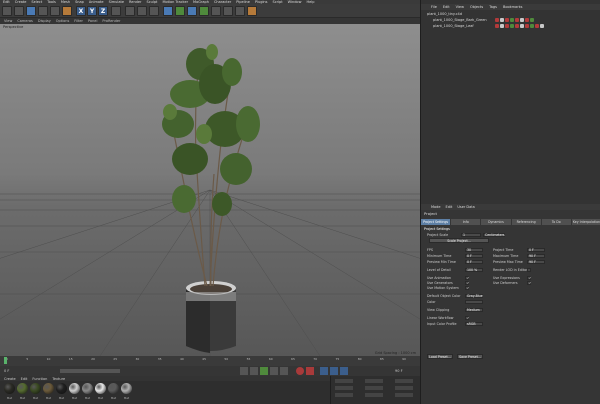  What do you see at coordinates (111, 21) in the screenshot?
I see `viewport-menu-item: ProRender` at bounding box center [111, 21].